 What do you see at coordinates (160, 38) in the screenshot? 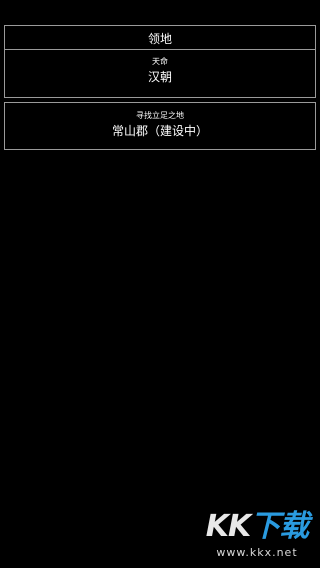
I see `territory-header: 领地` at bounding box center [160, 38].